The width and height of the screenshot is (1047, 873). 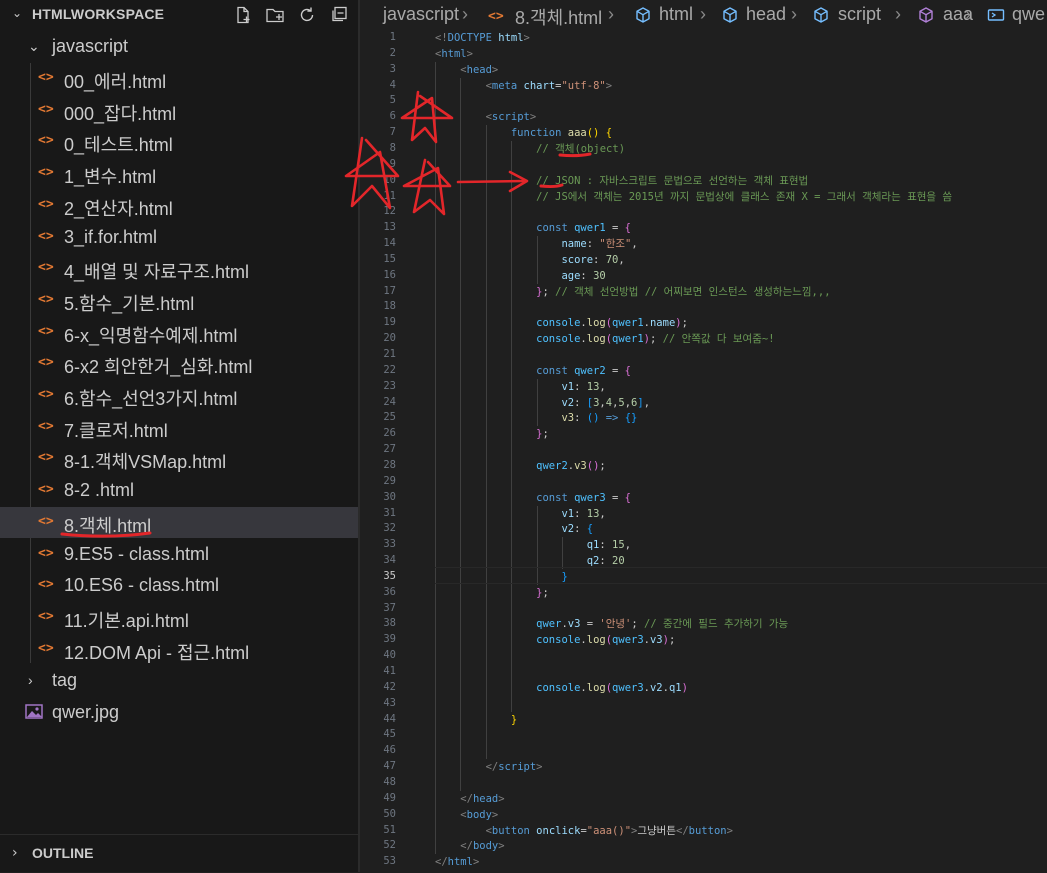 What do you see at coordinates (179, 15) in the screenshot?
I see `explorer-header: ⌄ HTMLWORKSPACE` at bounding box center [179, 15].